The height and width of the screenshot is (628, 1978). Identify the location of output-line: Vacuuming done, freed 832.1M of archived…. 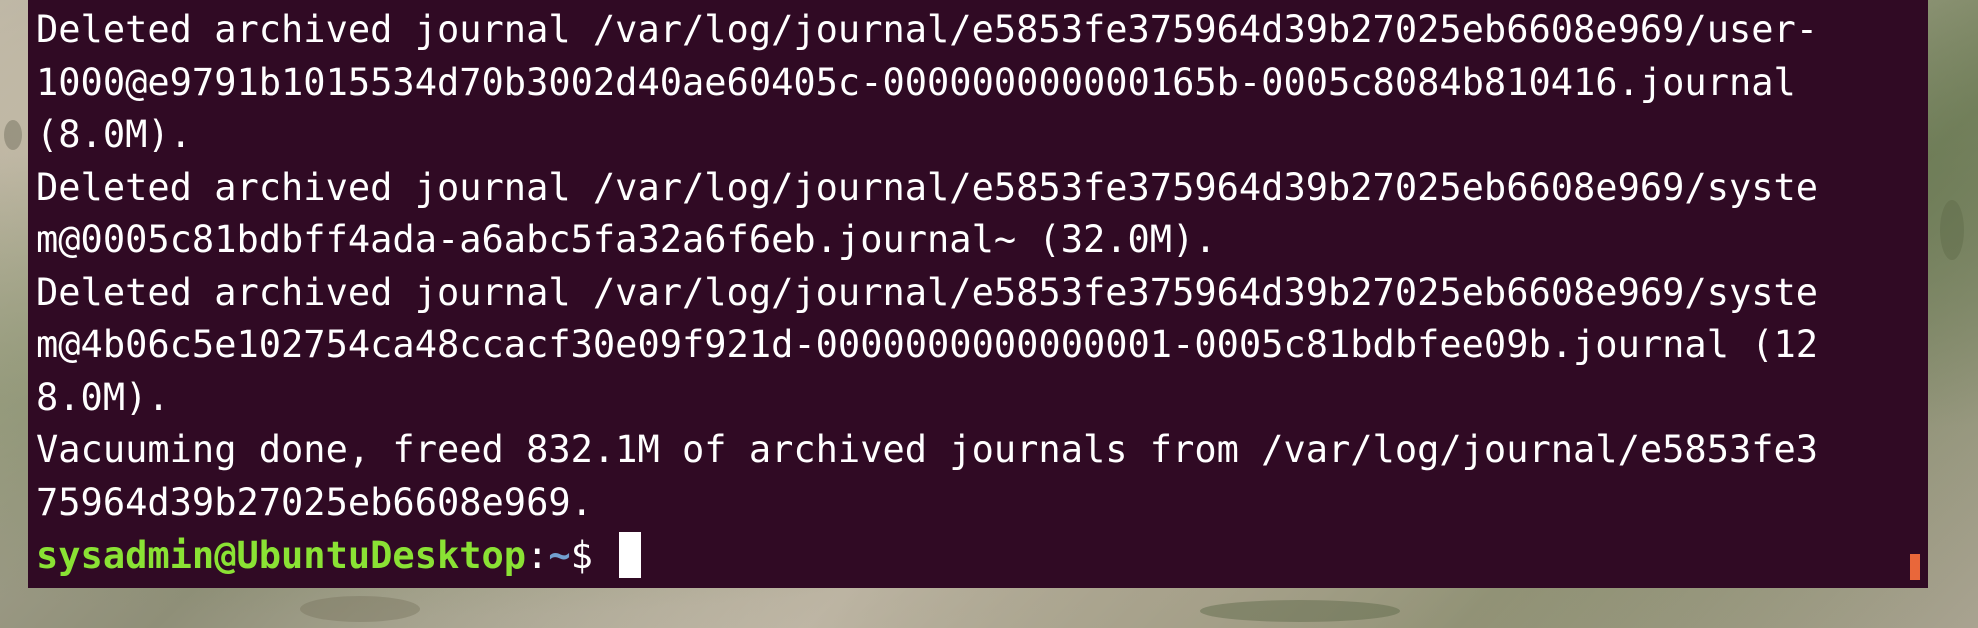
(927, 449).